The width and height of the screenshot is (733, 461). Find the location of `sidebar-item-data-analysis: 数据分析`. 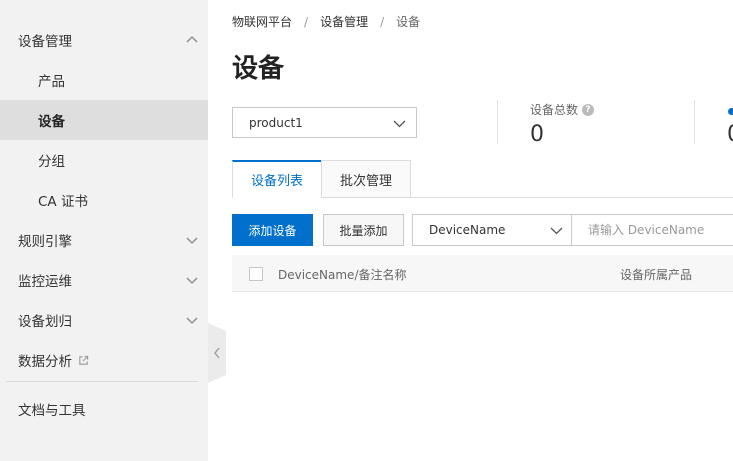

sidebar-item-data-analysis: 数据分析 is located at coordinates (104, 360).